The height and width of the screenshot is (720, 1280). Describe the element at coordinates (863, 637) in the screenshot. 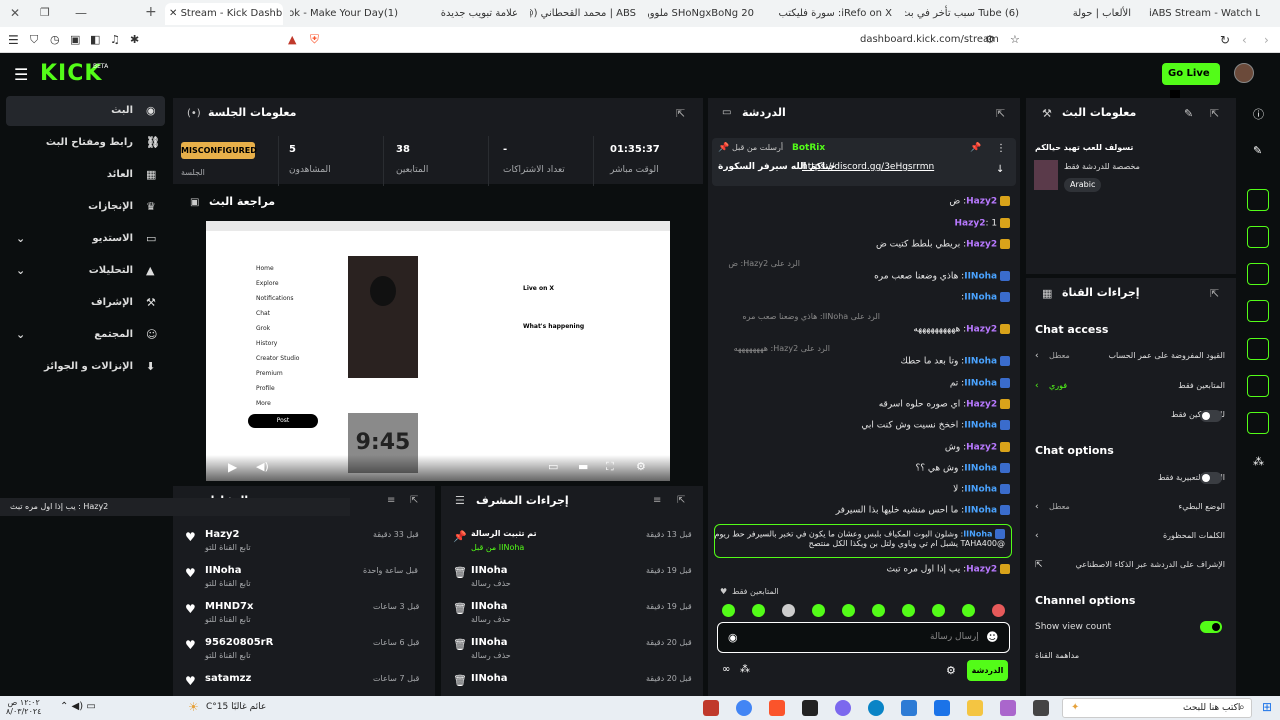

I see `chat-input: ◉ إرسال رسالة ☻` at that location.